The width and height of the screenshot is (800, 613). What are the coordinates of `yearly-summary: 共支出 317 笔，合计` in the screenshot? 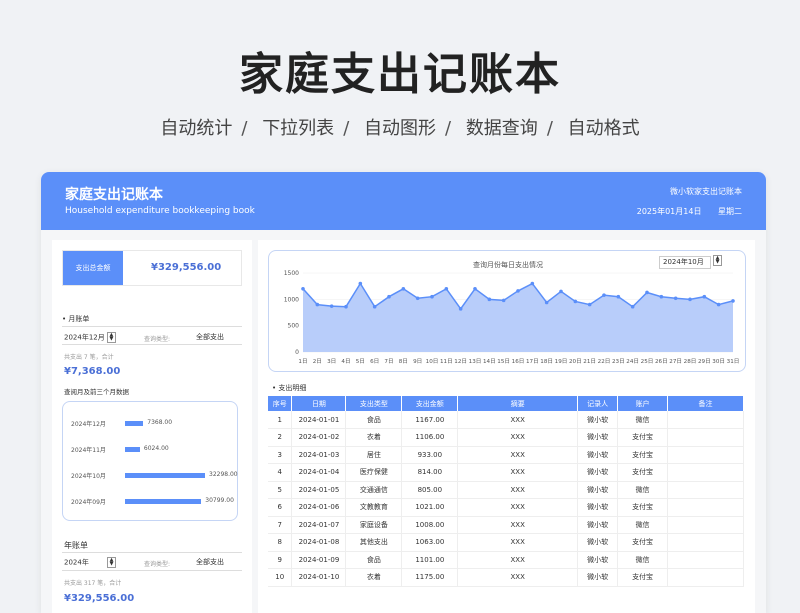 It's located at (93, 583).